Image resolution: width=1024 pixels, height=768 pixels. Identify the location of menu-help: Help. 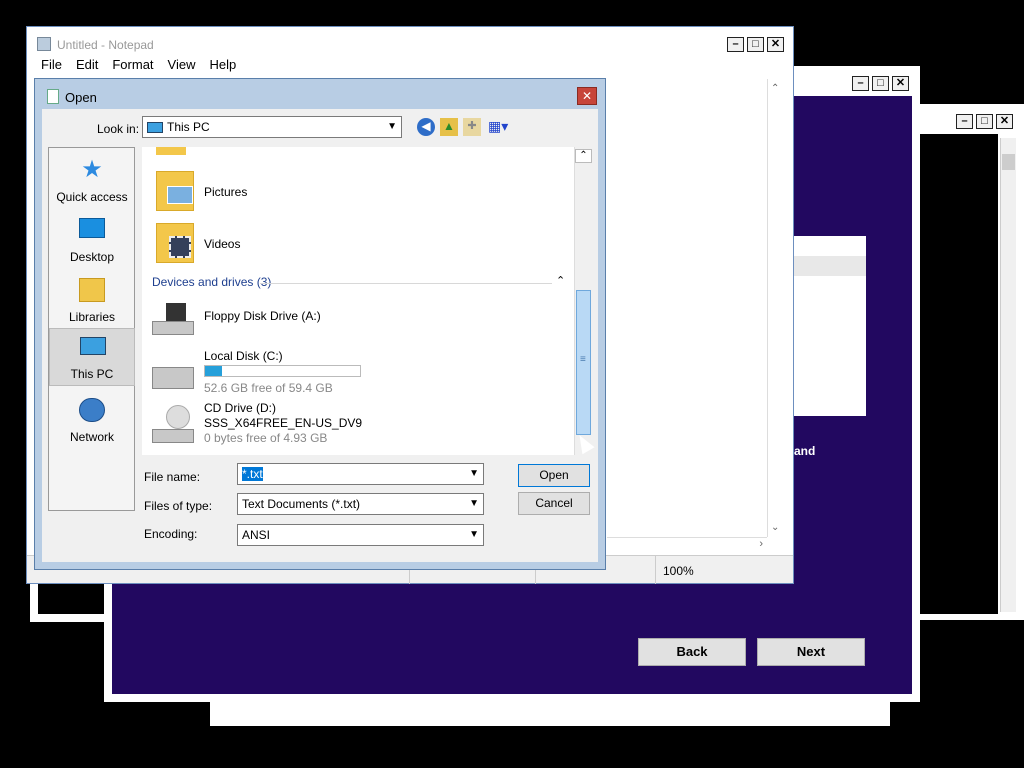
(222, 64).